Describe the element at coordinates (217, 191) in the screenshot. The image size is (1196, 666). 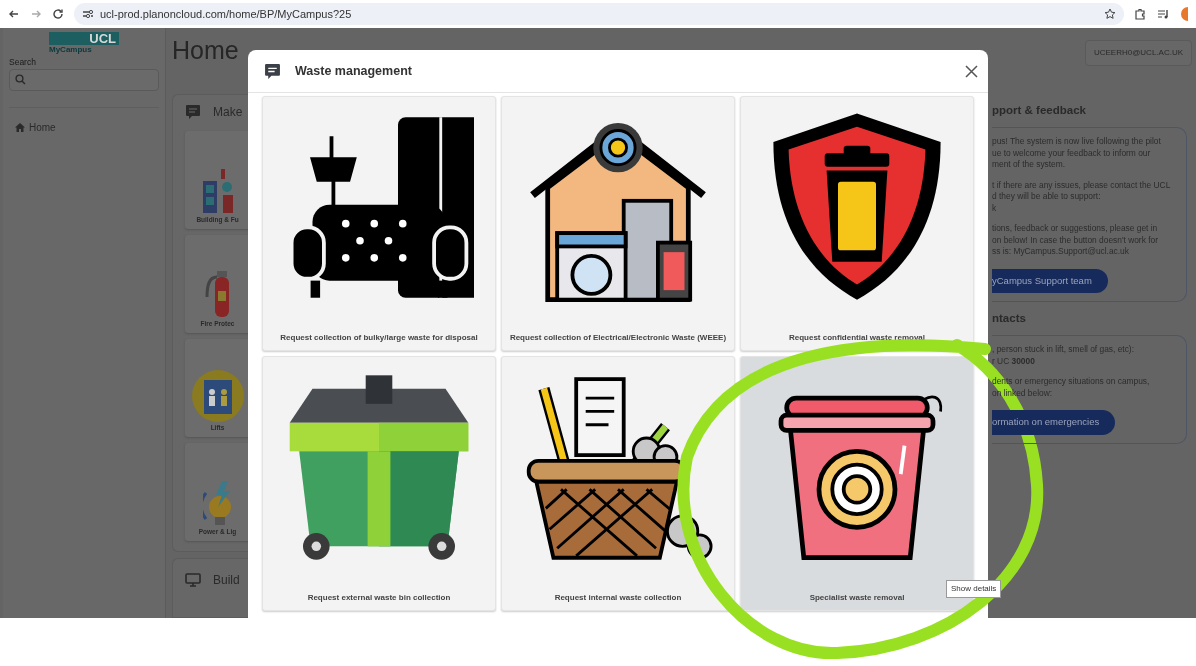
I see `building-icon` at that location.